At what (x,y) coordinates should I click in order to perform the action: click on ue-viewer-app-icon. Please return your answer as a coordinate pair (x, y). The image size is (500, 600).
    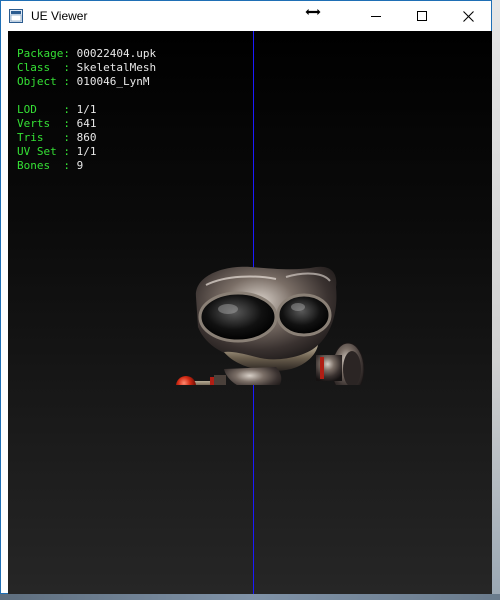
    Looking at the image, I should click on (16, 16).